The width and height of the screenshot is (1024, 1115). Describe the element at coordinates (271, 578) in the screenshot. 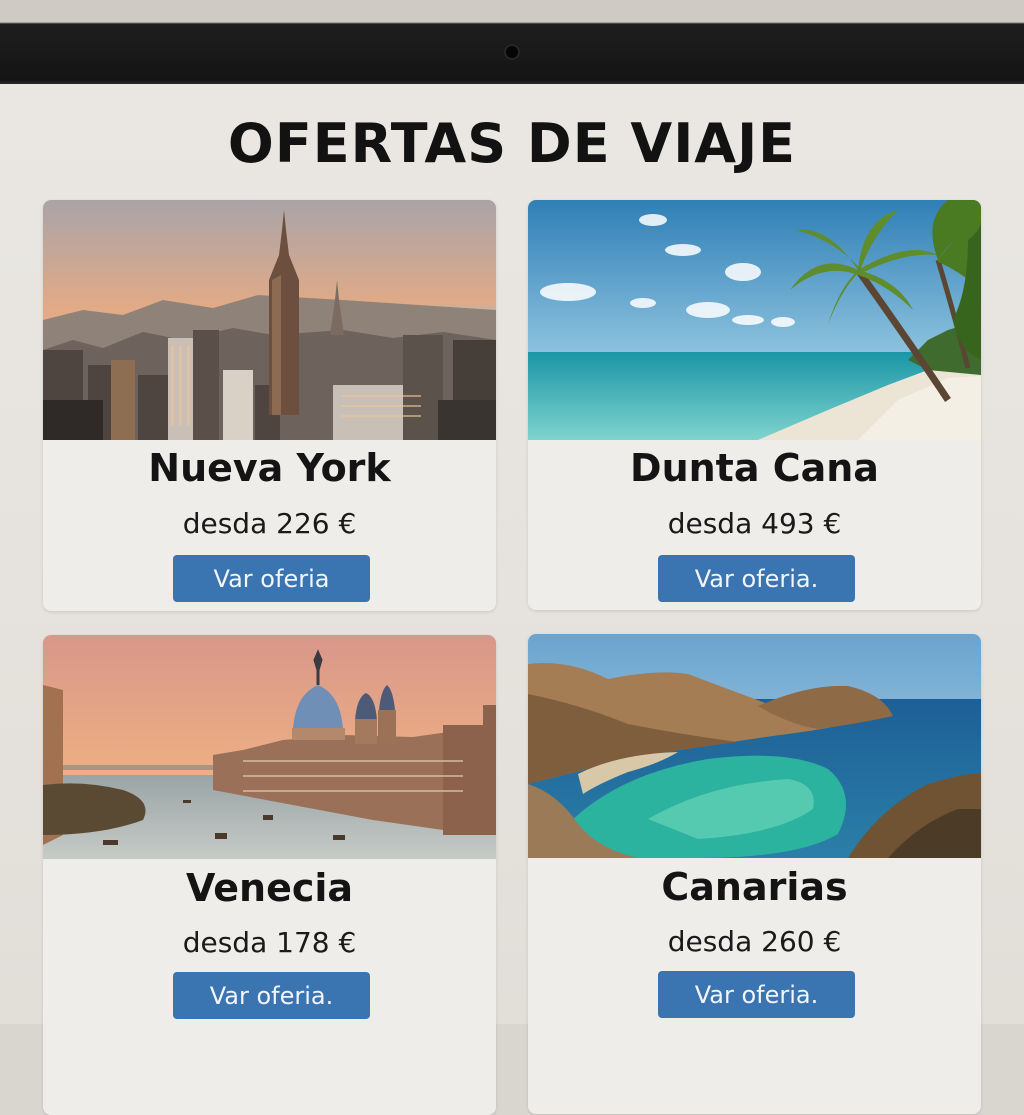

I see `view-offer-button: Var oferia` at that location.